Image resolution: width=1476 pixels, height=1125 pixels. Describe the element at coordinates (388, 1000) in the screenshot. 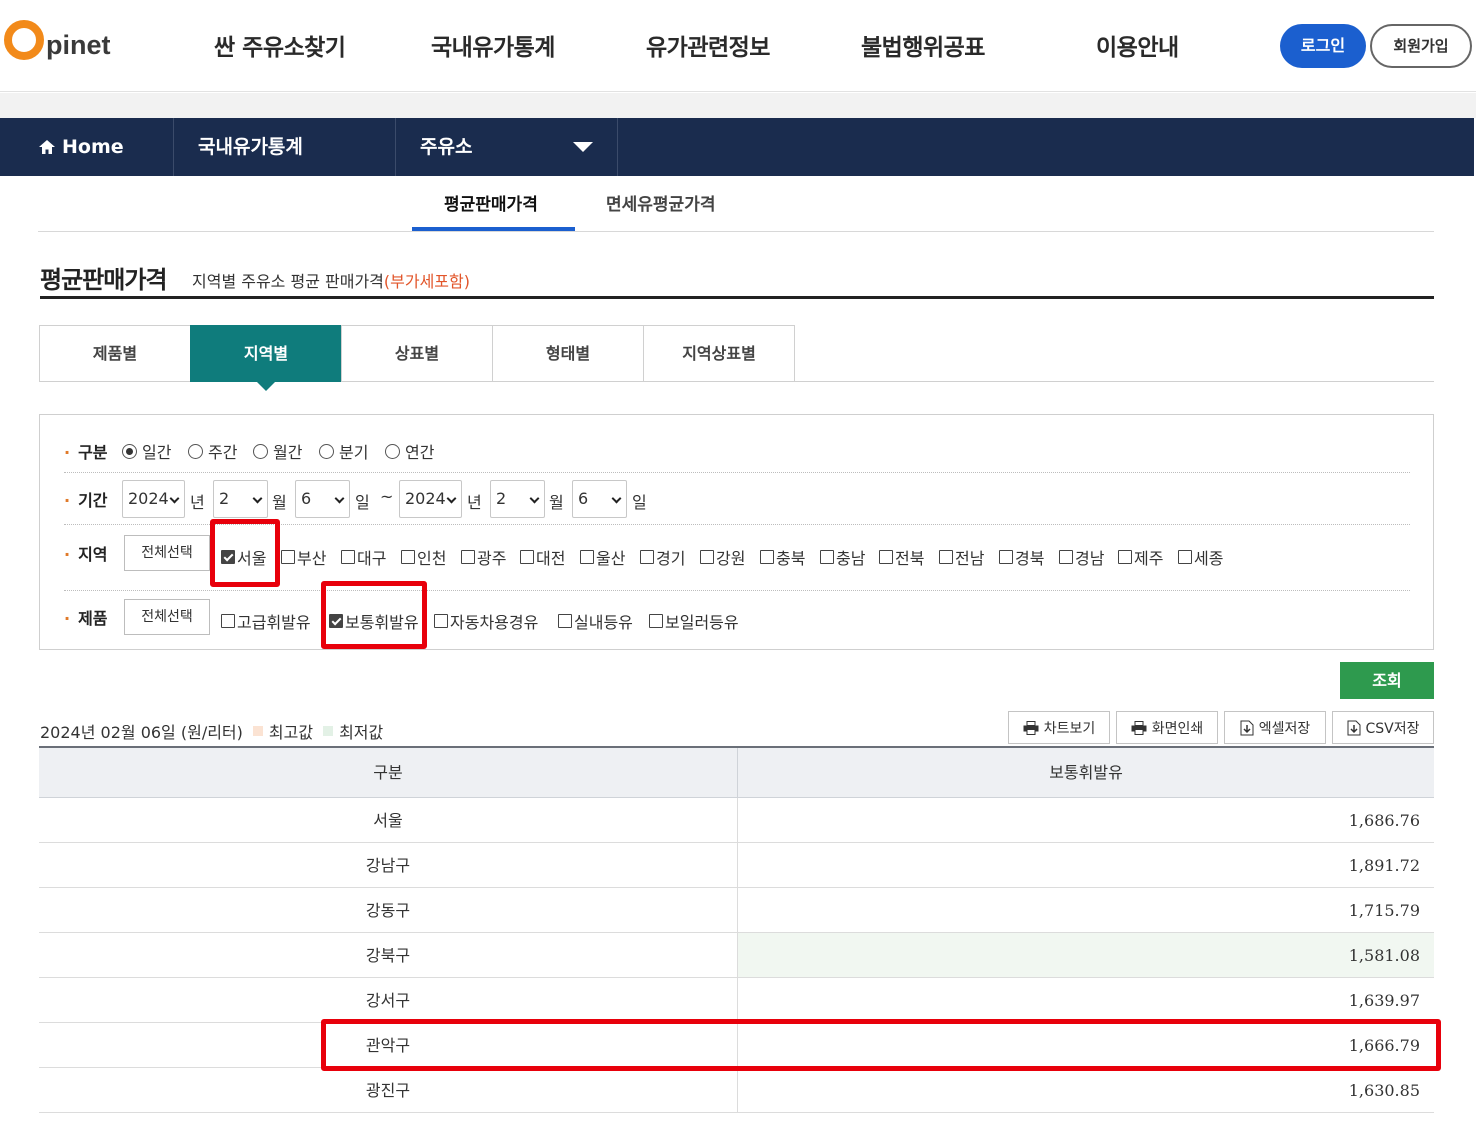

I see `row-region-name: 강서구` at that location.